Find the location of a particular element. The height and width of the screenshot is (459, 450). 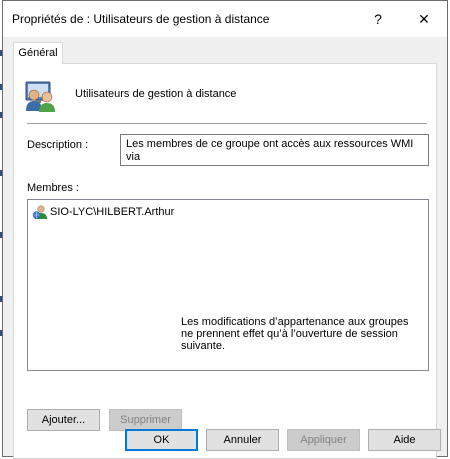

members-label: Membres : is located at coordinates (53, 188).